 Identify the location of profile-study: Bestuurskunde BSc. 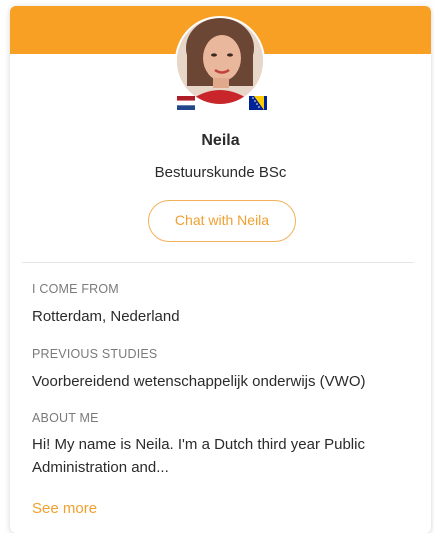
(220, 172).